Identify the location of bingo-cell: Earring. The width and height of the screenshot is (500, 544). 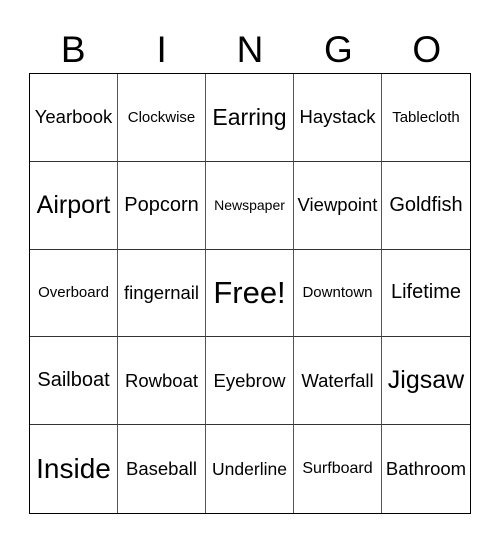
(250, 118).